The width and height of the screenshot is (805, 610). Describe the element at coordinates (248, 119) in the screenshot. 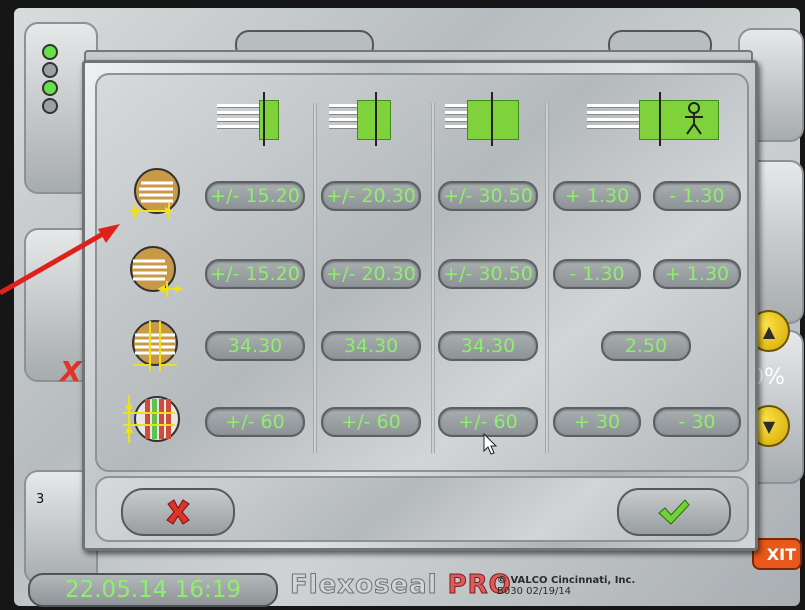

I see `single-tray-icon` at that location.